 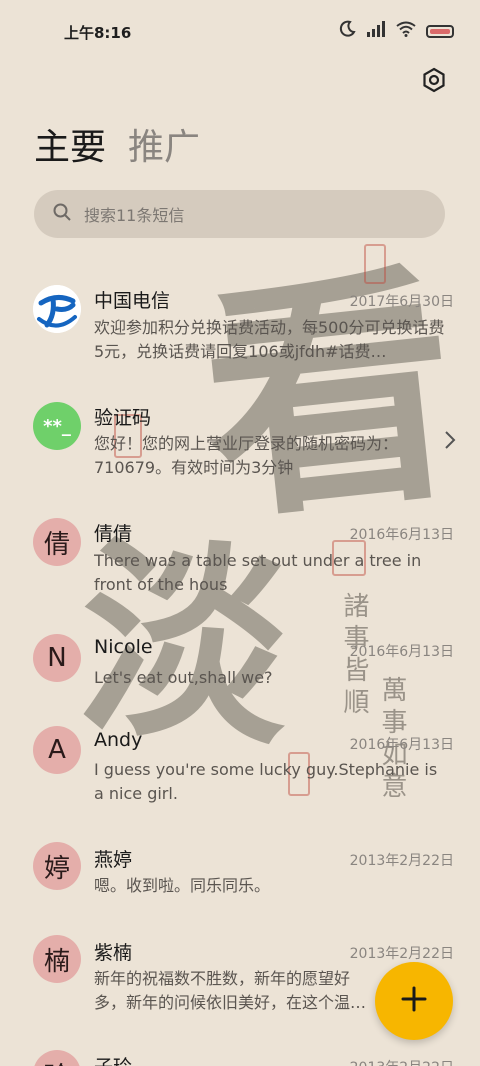 What do you see at coordinates (164, 144) in the screenshot?
I see `tab-promotions: 推广` at bounding box center [164, 144].